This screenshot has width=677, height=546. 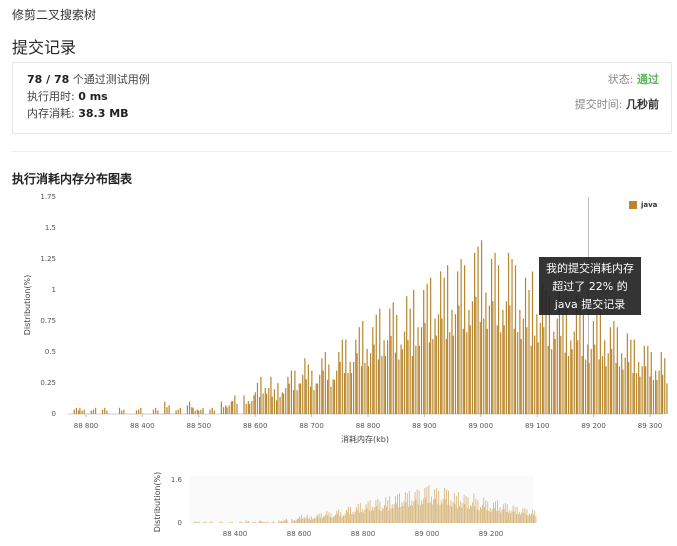 I want to click on legend: java, so click(x=643, y=205).